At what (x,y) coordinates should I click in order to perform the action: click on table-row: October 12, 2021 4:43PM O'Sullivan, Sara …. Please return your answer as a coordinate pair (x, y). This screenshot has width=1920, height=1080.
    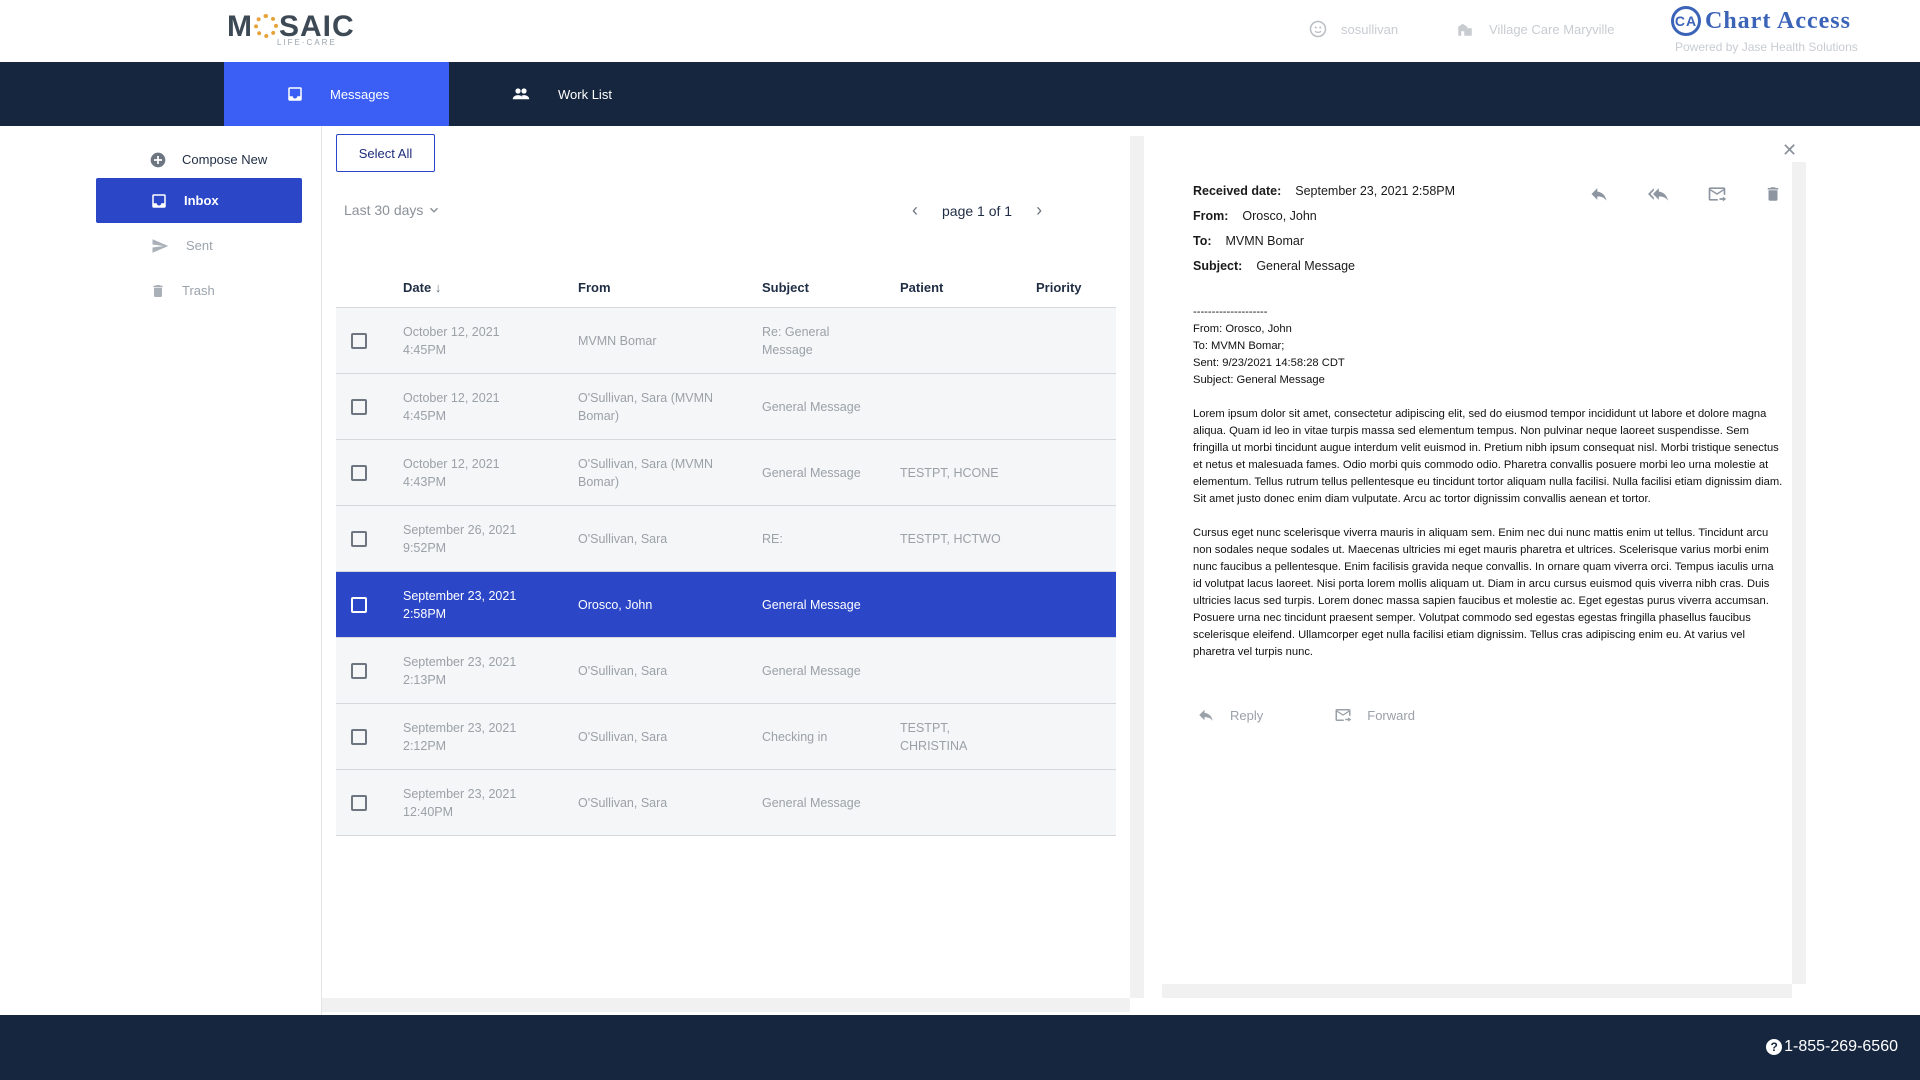
    Looking at the image, I should click on (726, 473).